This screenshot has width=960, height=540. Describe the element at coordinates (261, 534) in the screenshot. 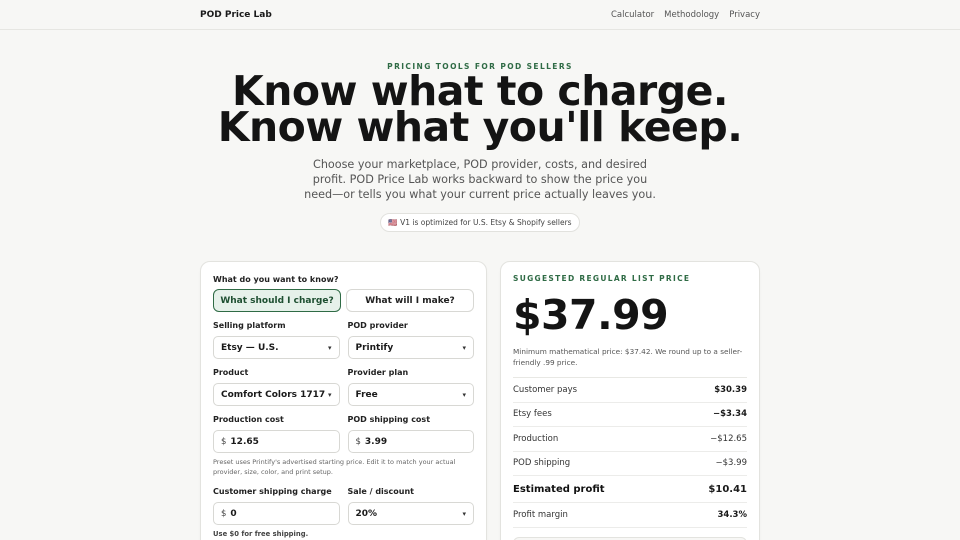

I see `shipping-hint: Use $0 for free shipping.` at that location.